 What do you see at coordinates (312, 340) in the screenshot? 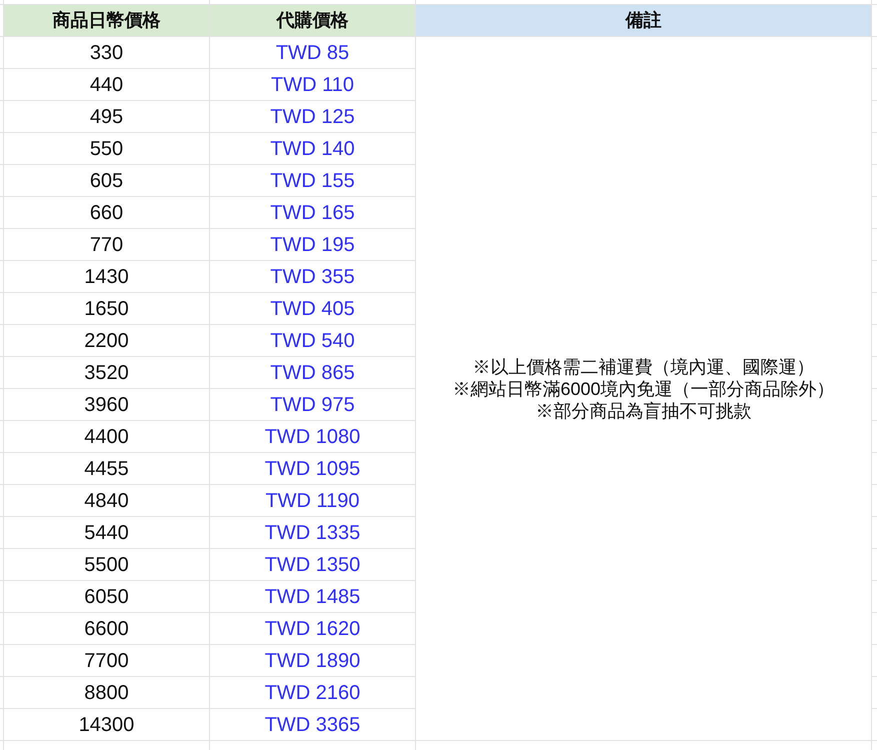
I see `table-cell: TWD 540` at bounding box center [312, 340].